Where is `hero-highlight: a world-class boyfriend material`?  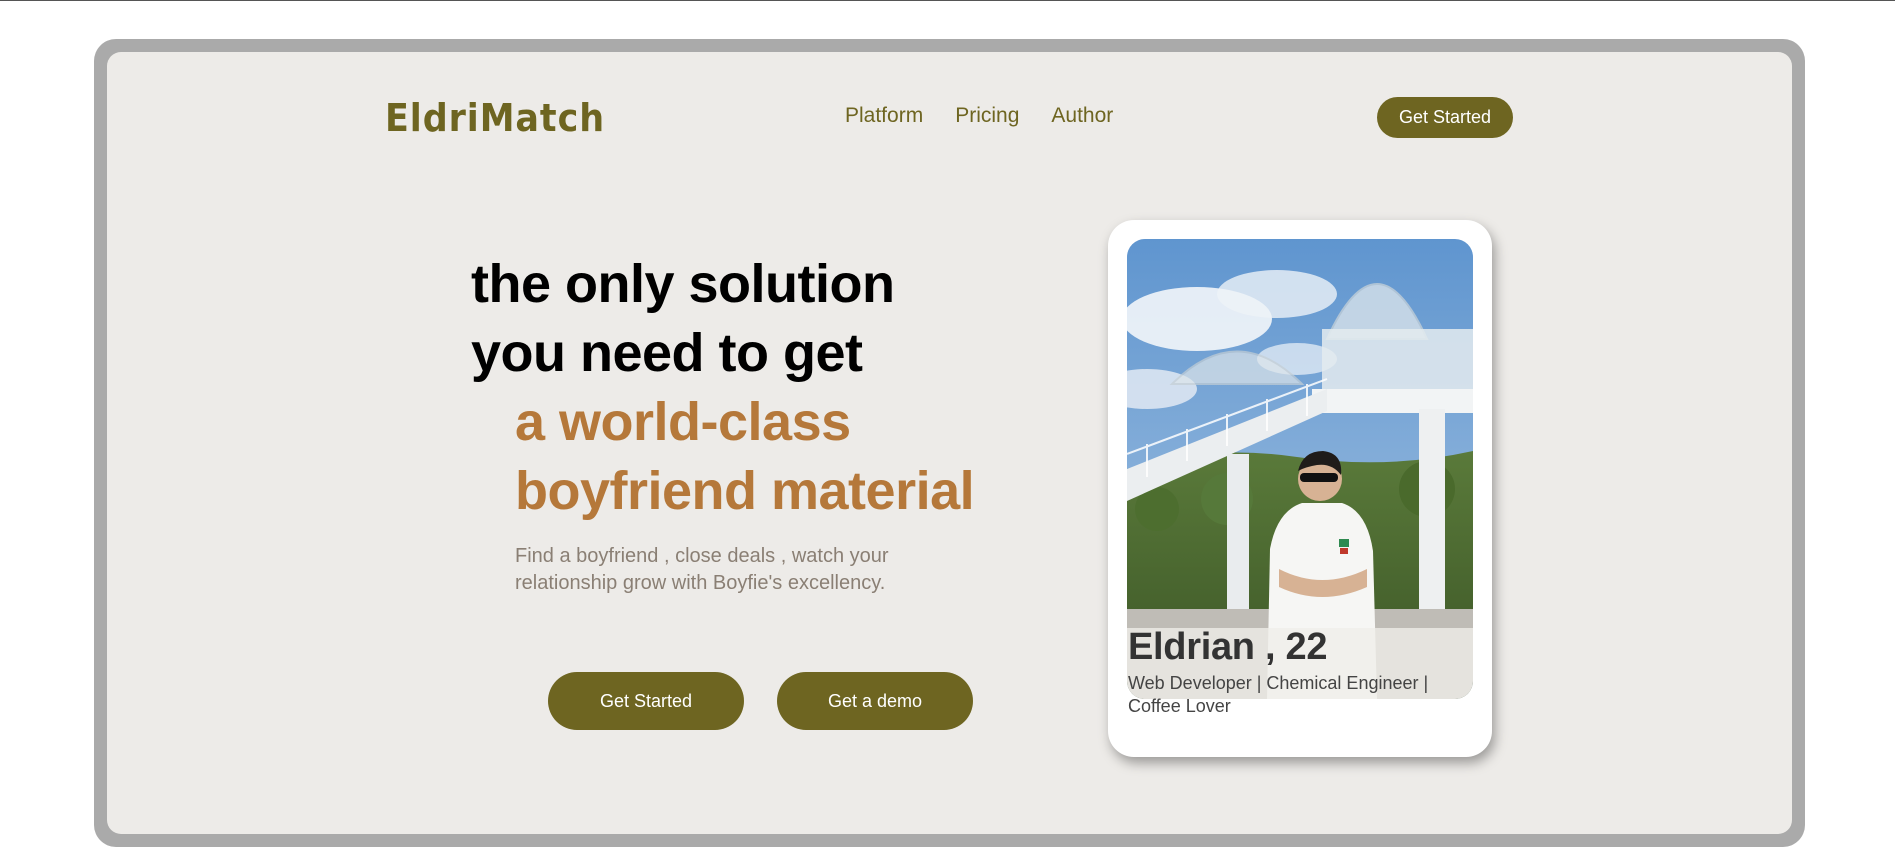 hero-highlight: a world-class boyfriend material is located at coordinates (745, 457).